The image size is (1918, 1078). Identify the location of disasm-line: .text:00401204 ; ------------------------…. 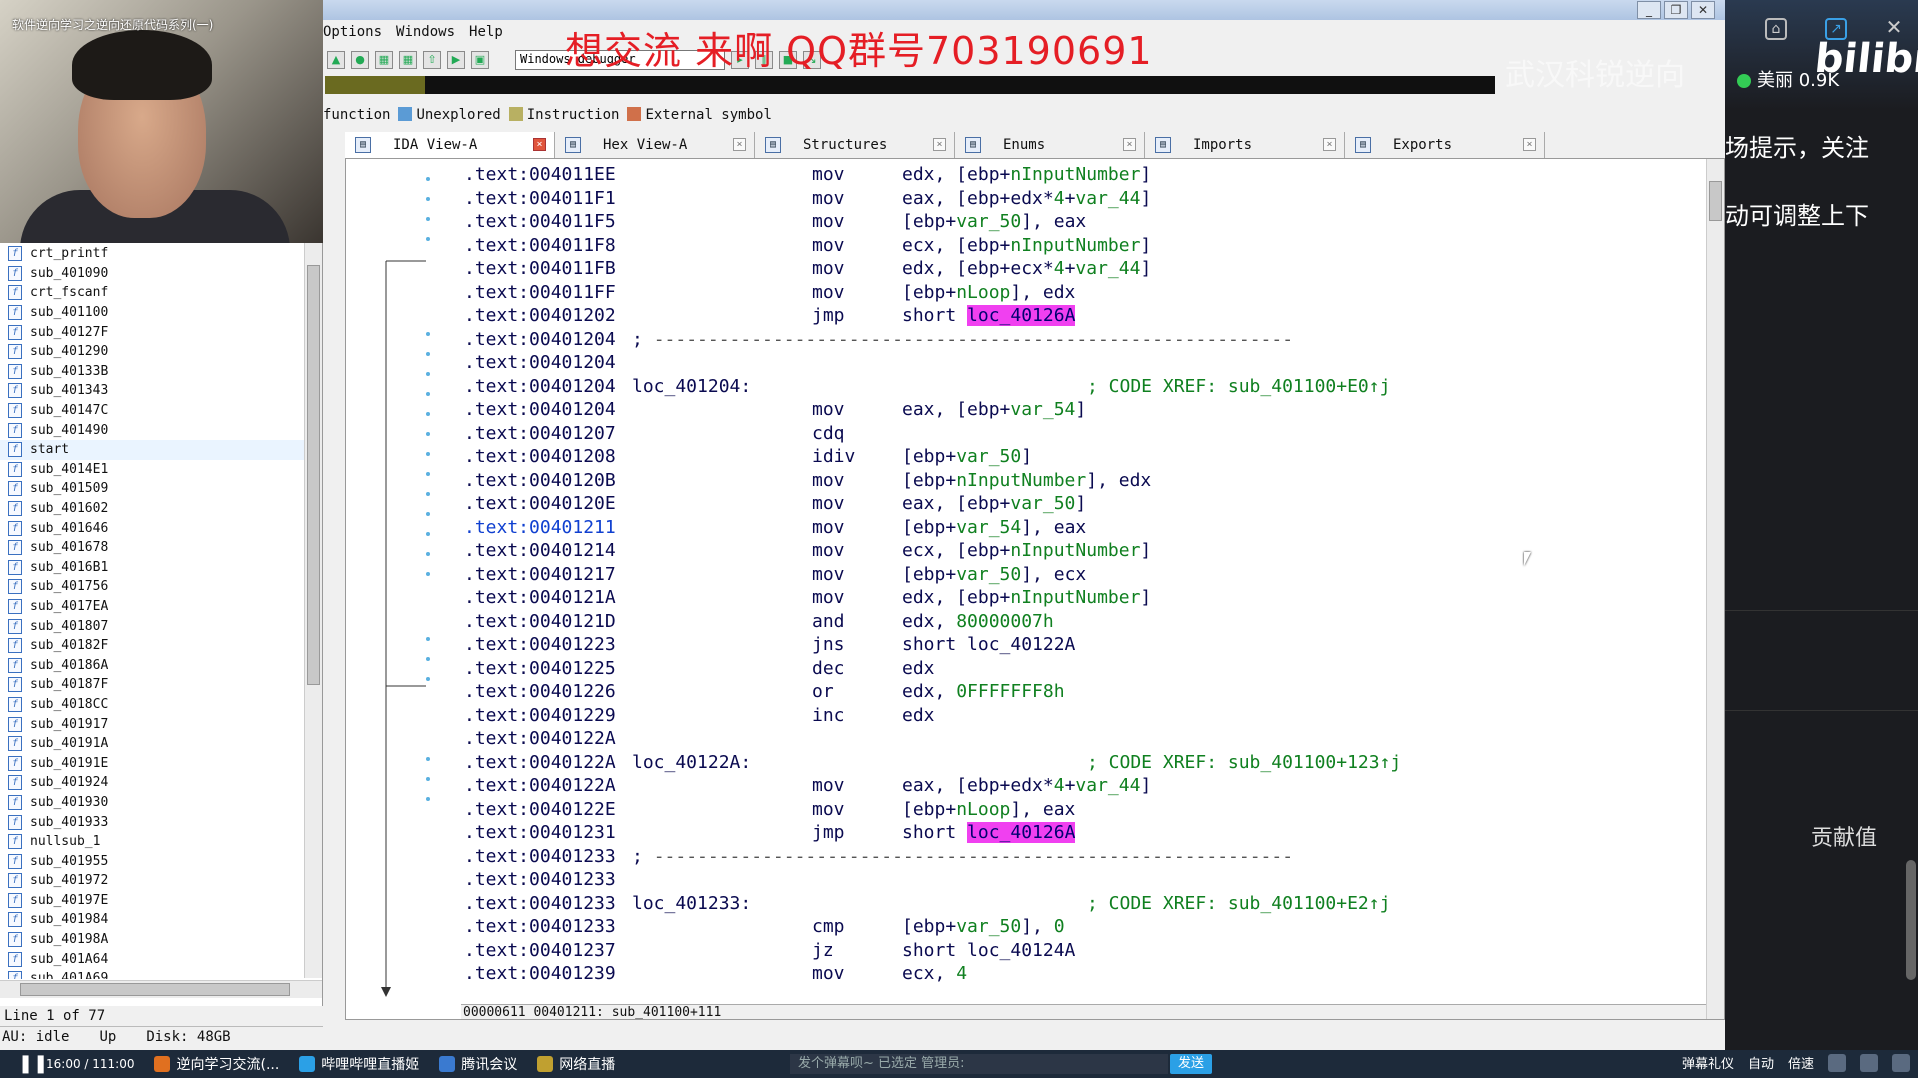
(1082, 340).